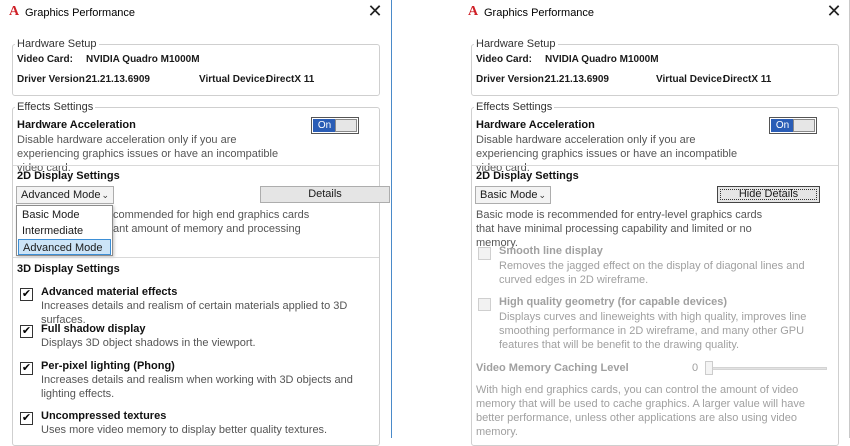 The width and height of the screenshot is (850, 446). Describe the element at coordinates (552, 368) in the screenshot. I see `video-memory-caching-label: Video Memory Caching Level` at that location.